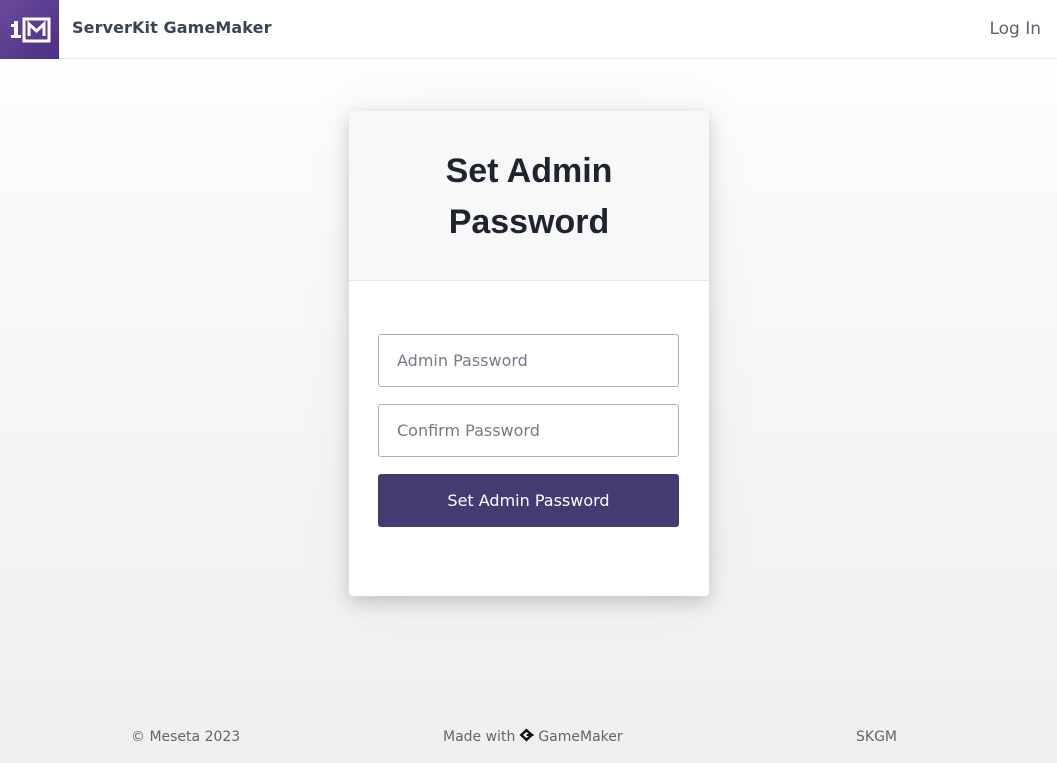 This screenshot has width=1057, height=763. I want to click on meseta-1m-logo-icon, so click(30, 29).